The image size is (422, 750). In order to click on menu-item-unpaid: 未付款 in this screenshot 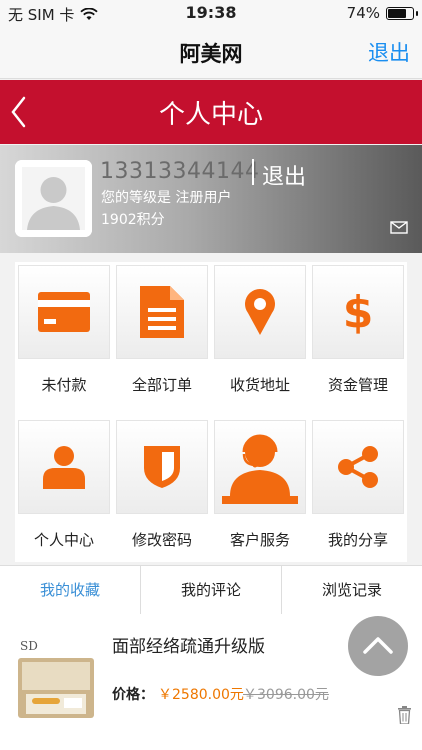, I will do `click(64, 337)`.